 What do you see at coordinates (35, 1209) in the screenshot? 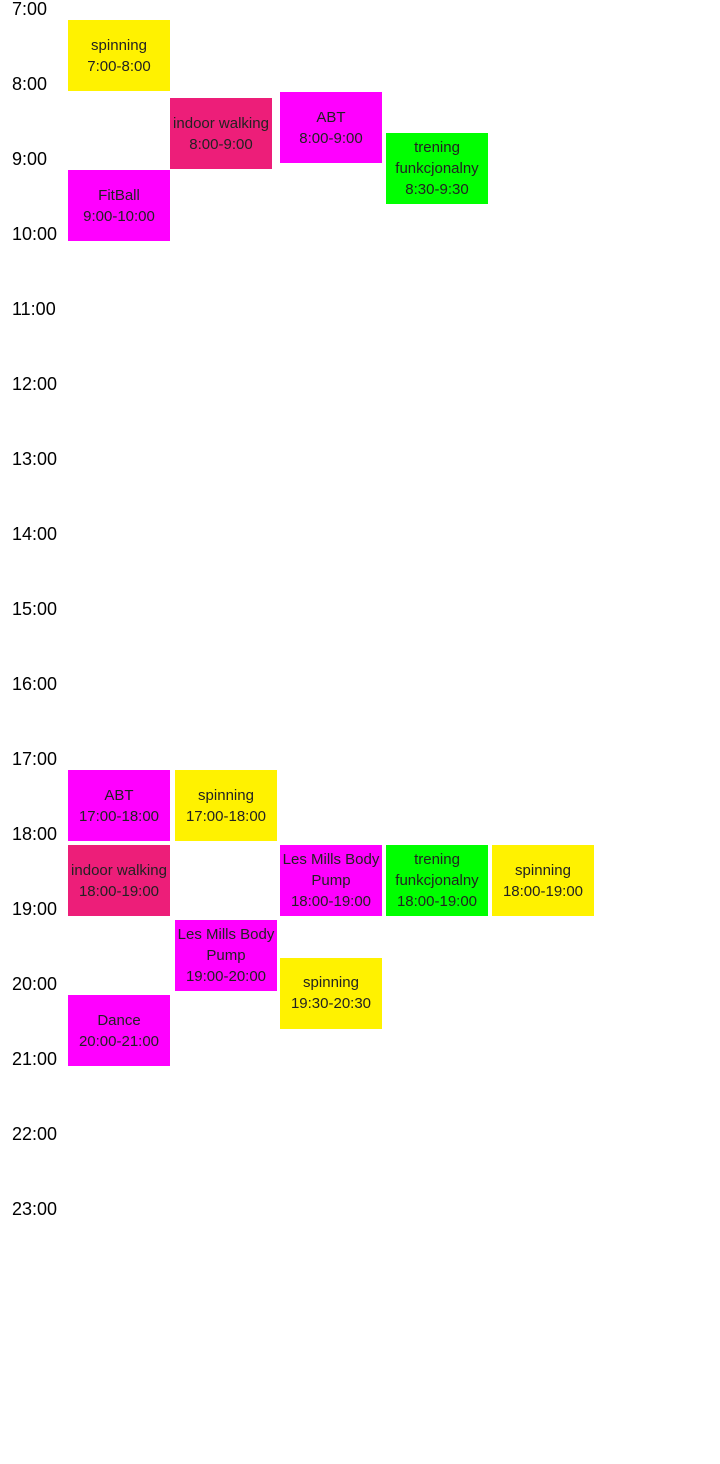
I see `hour-label: 23:00` at bounding box center [35, 1209].